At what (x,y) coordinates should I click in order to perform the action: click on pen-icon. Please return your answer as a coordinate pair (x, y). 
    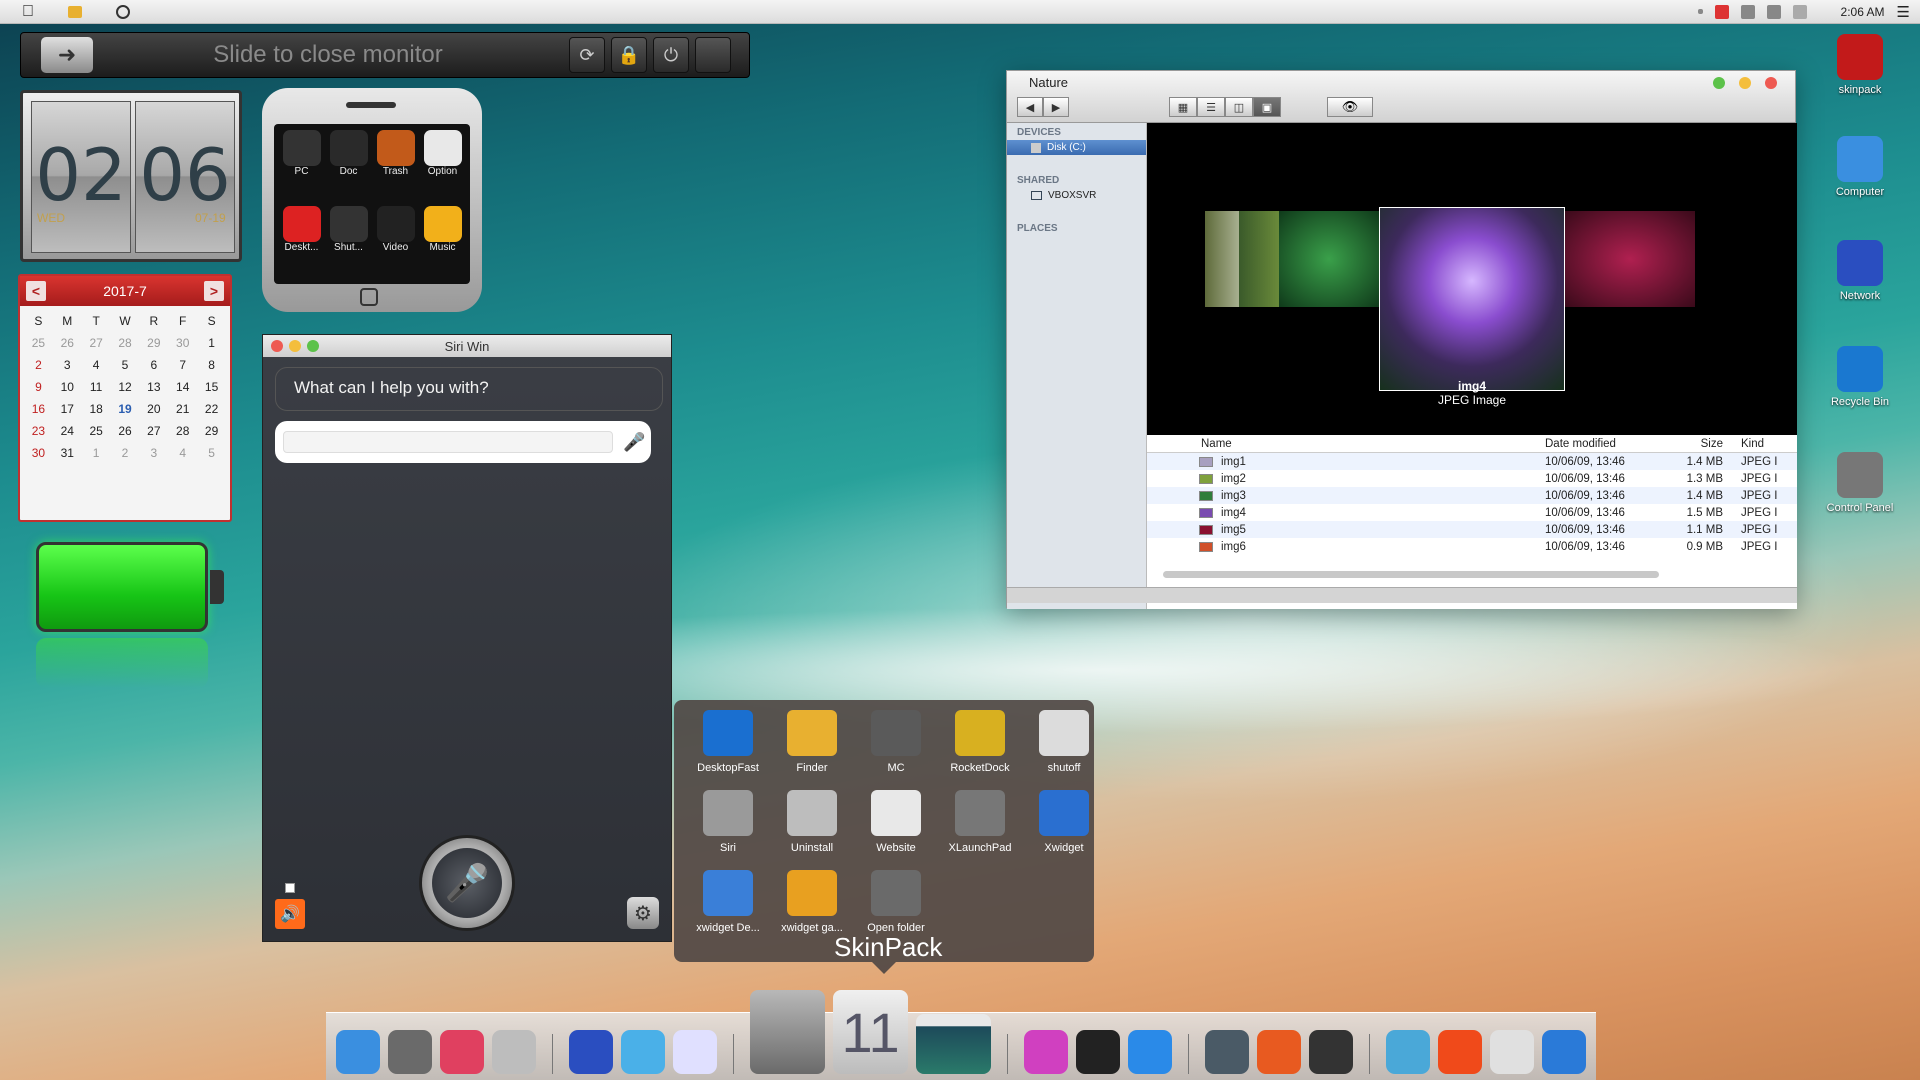
    Looking at the image, I should click on (694, 1052).